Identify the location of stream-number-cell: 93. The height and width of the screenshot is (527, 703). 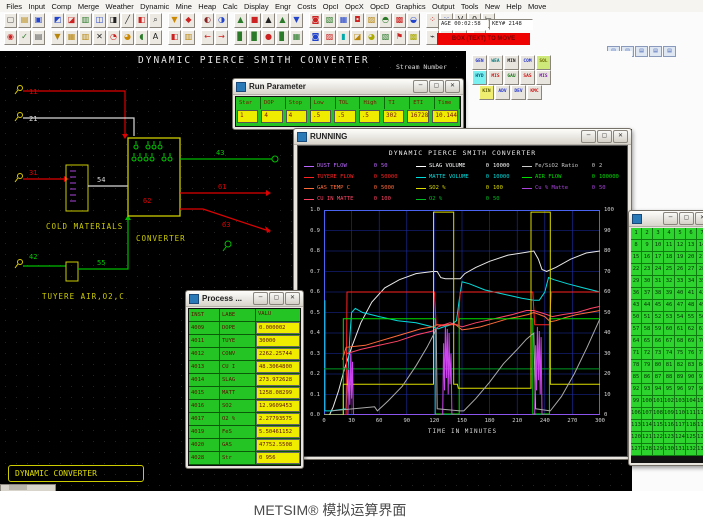
(647, 390).